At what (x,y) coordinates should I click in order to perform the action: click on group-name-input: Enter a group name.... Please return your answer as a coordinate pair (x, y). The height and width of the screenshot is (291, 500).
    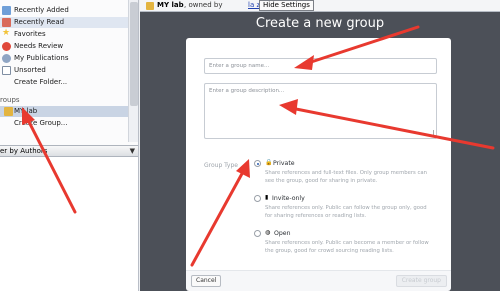
    Looking at the image, I should click on (320, 66).